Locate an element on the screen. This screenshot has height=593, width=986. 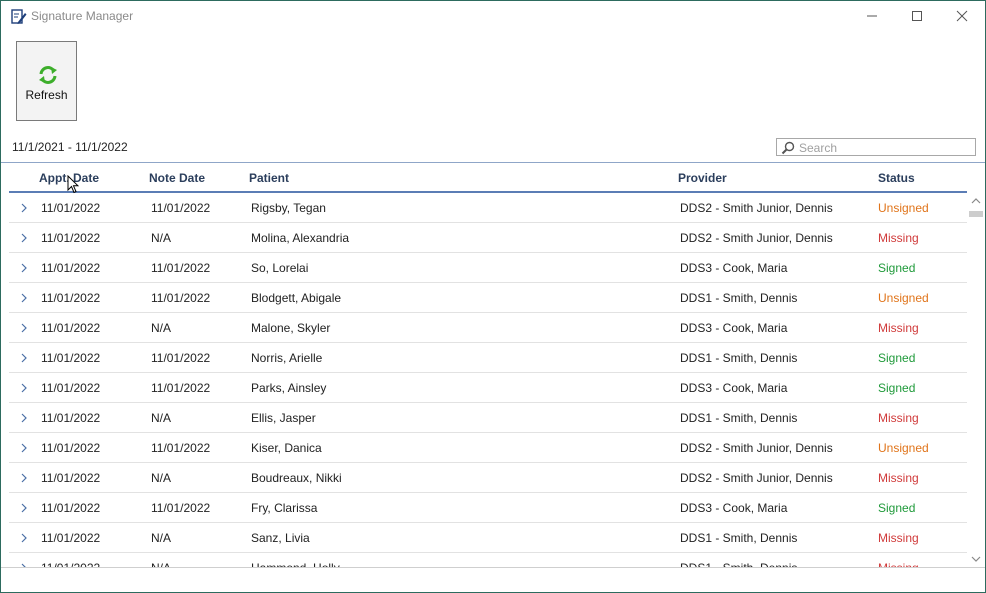
minimize-button is located at coordinates (872, 16).